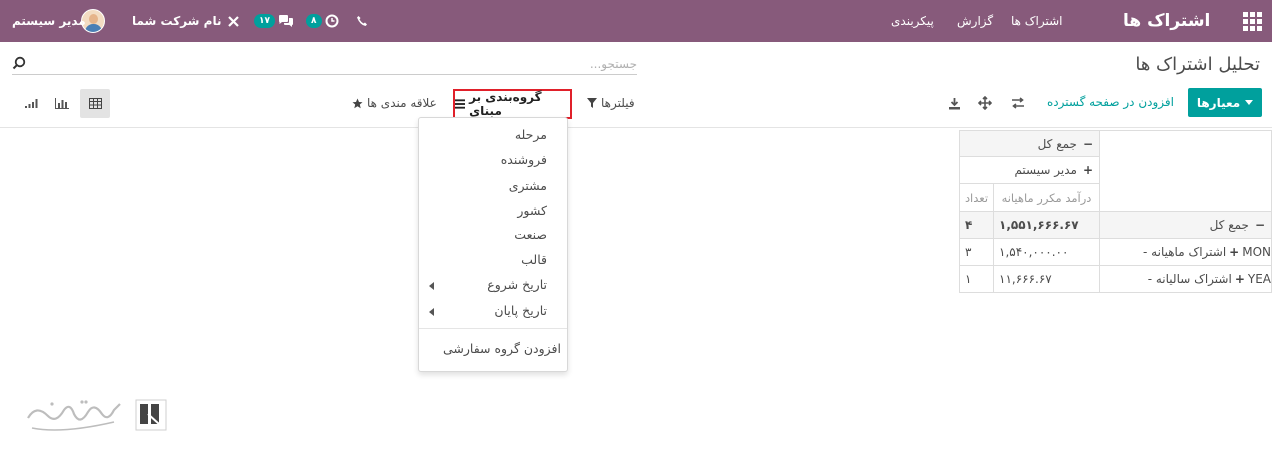  What do you see at coordinates (976, 252) in the screenshot?
I see `cell-monthly-count: ۳` at bounding box center [976, 252].